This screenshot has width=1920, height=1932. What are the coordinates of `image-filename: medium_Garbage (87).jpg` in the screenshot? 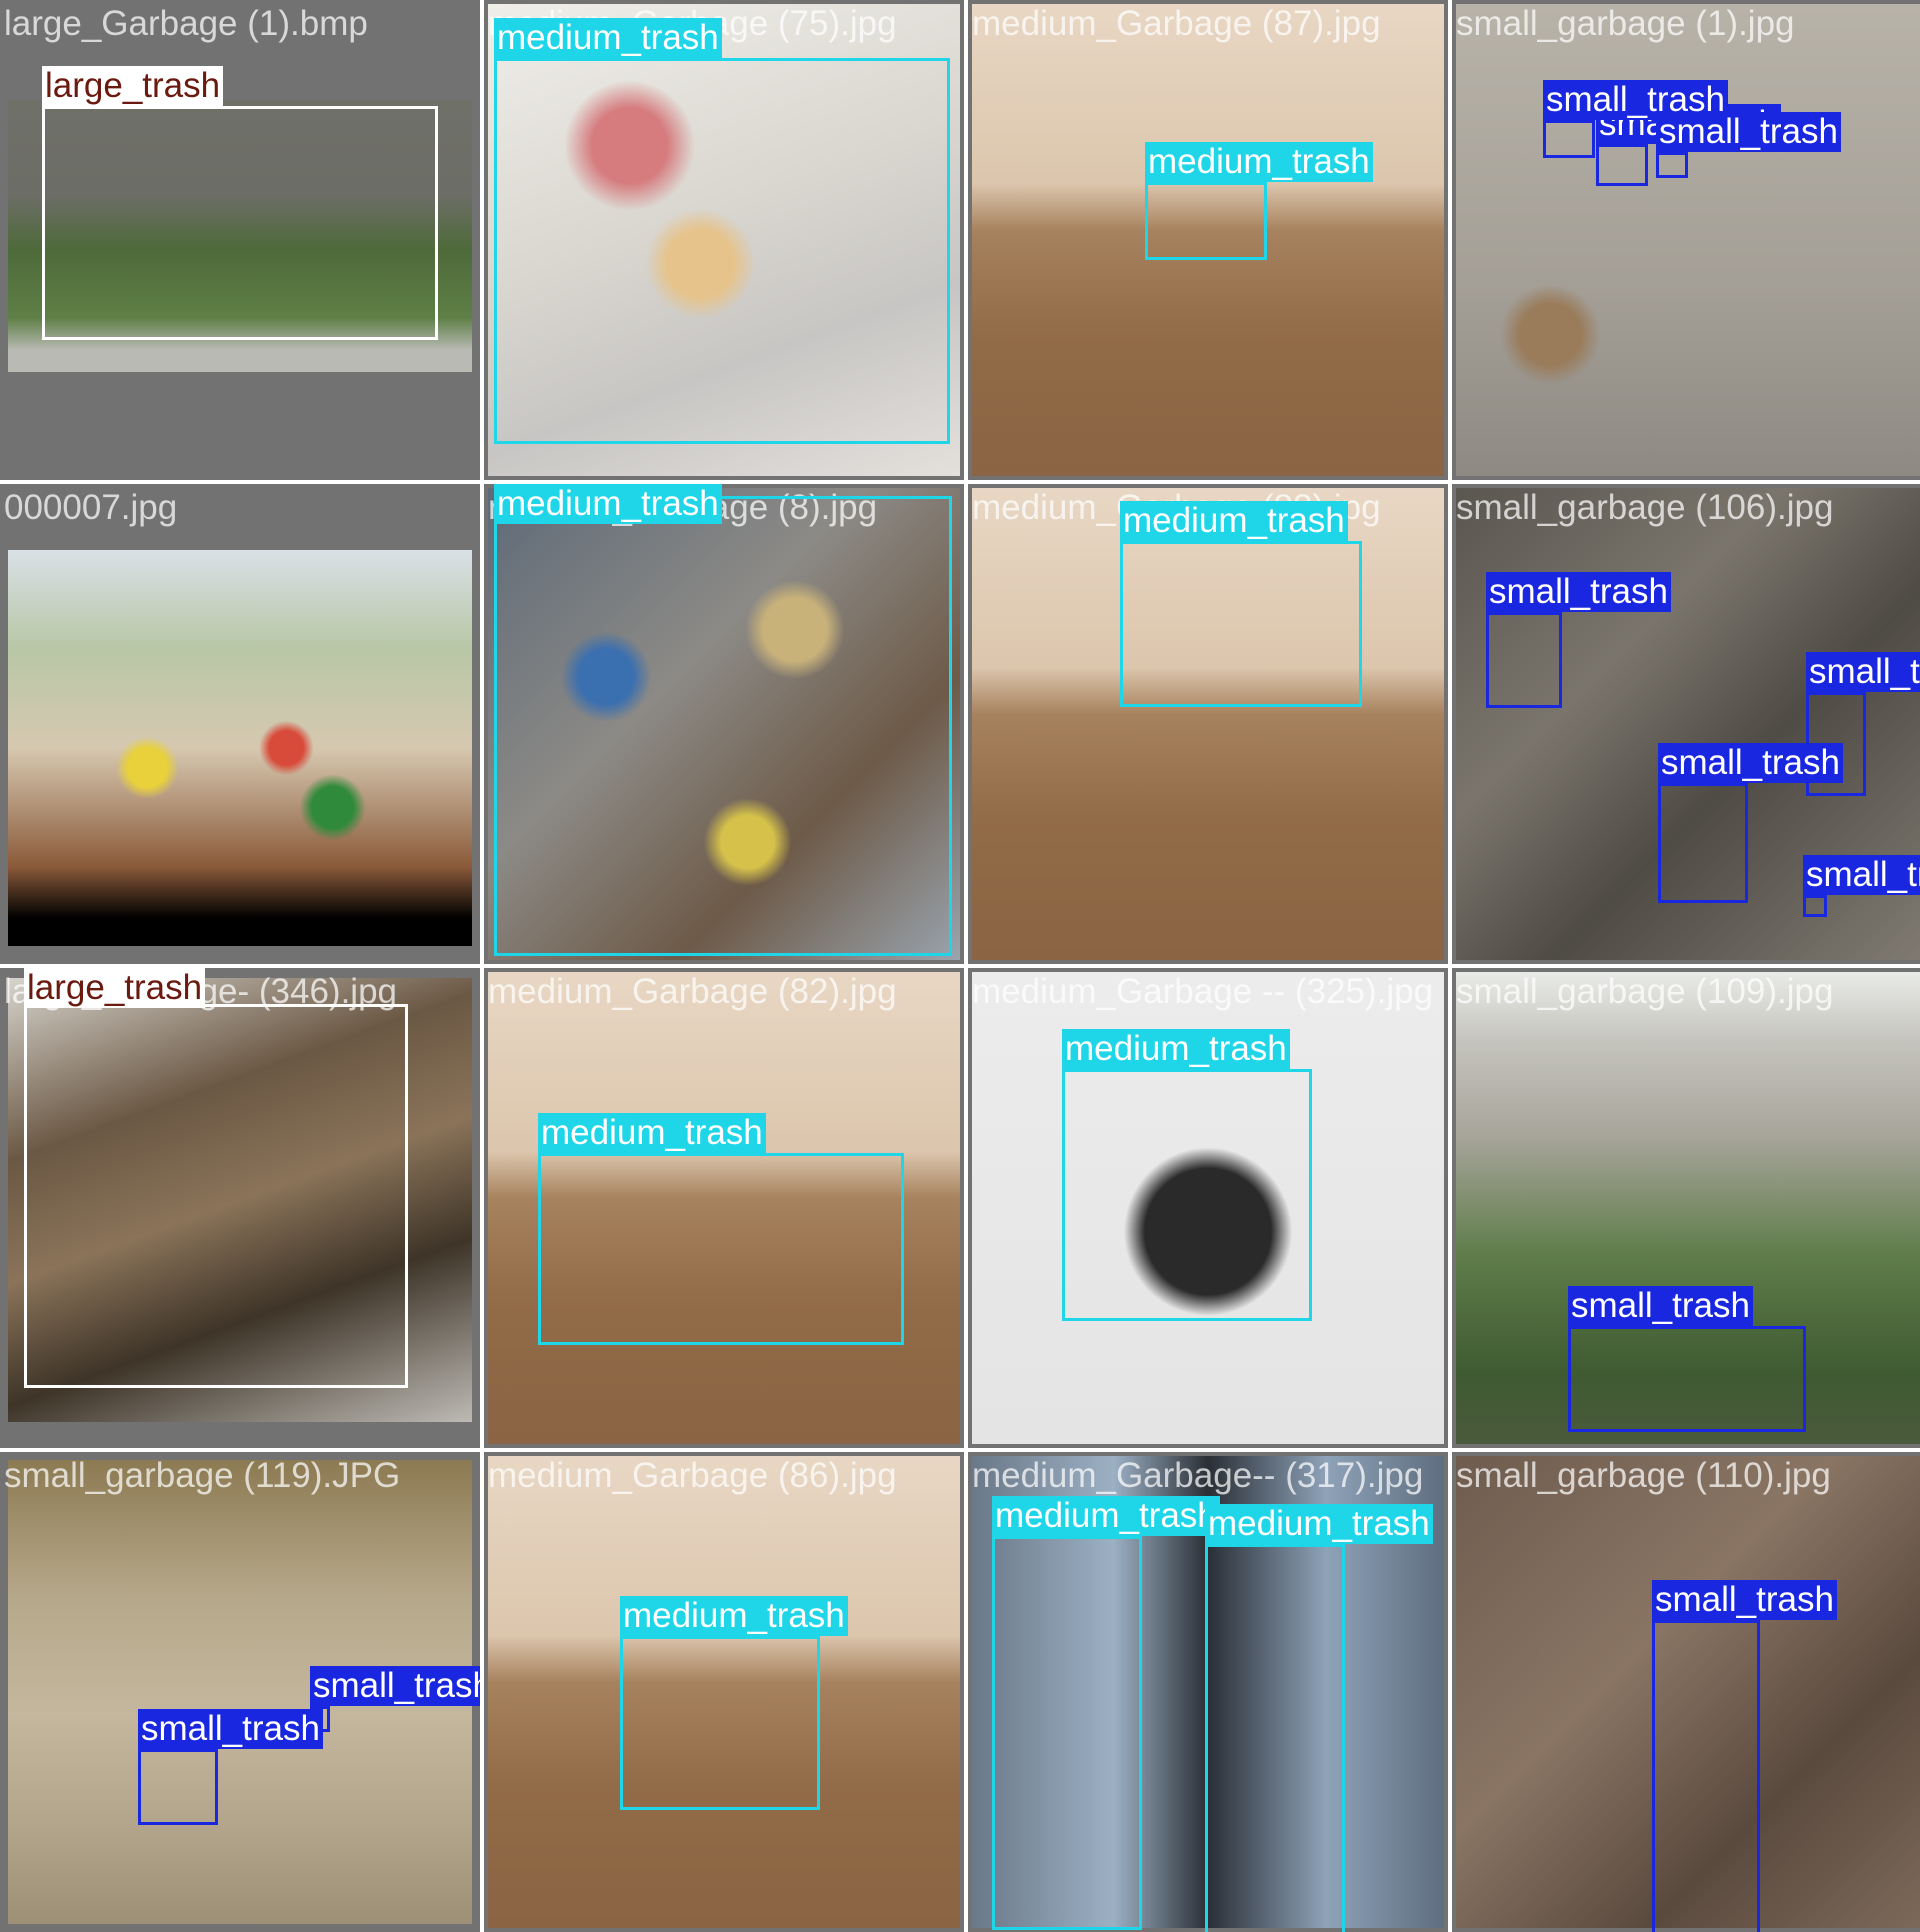 It's located at (1176, 23).